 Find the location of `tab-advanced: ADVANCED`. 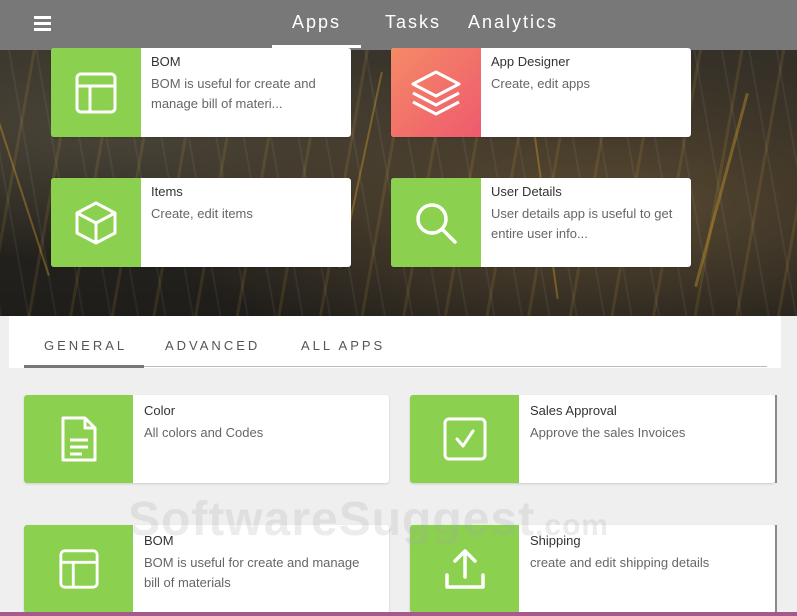

tab-advanced: ADVANCED is located at coordinates (212, 345).